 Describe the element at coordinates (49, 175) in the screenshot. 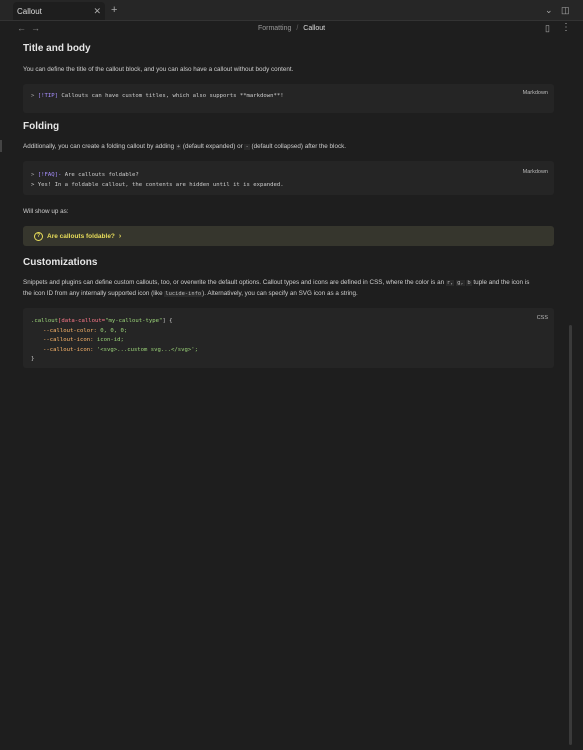

I see `code-callout-tag: [!FAQ]-` at that location.